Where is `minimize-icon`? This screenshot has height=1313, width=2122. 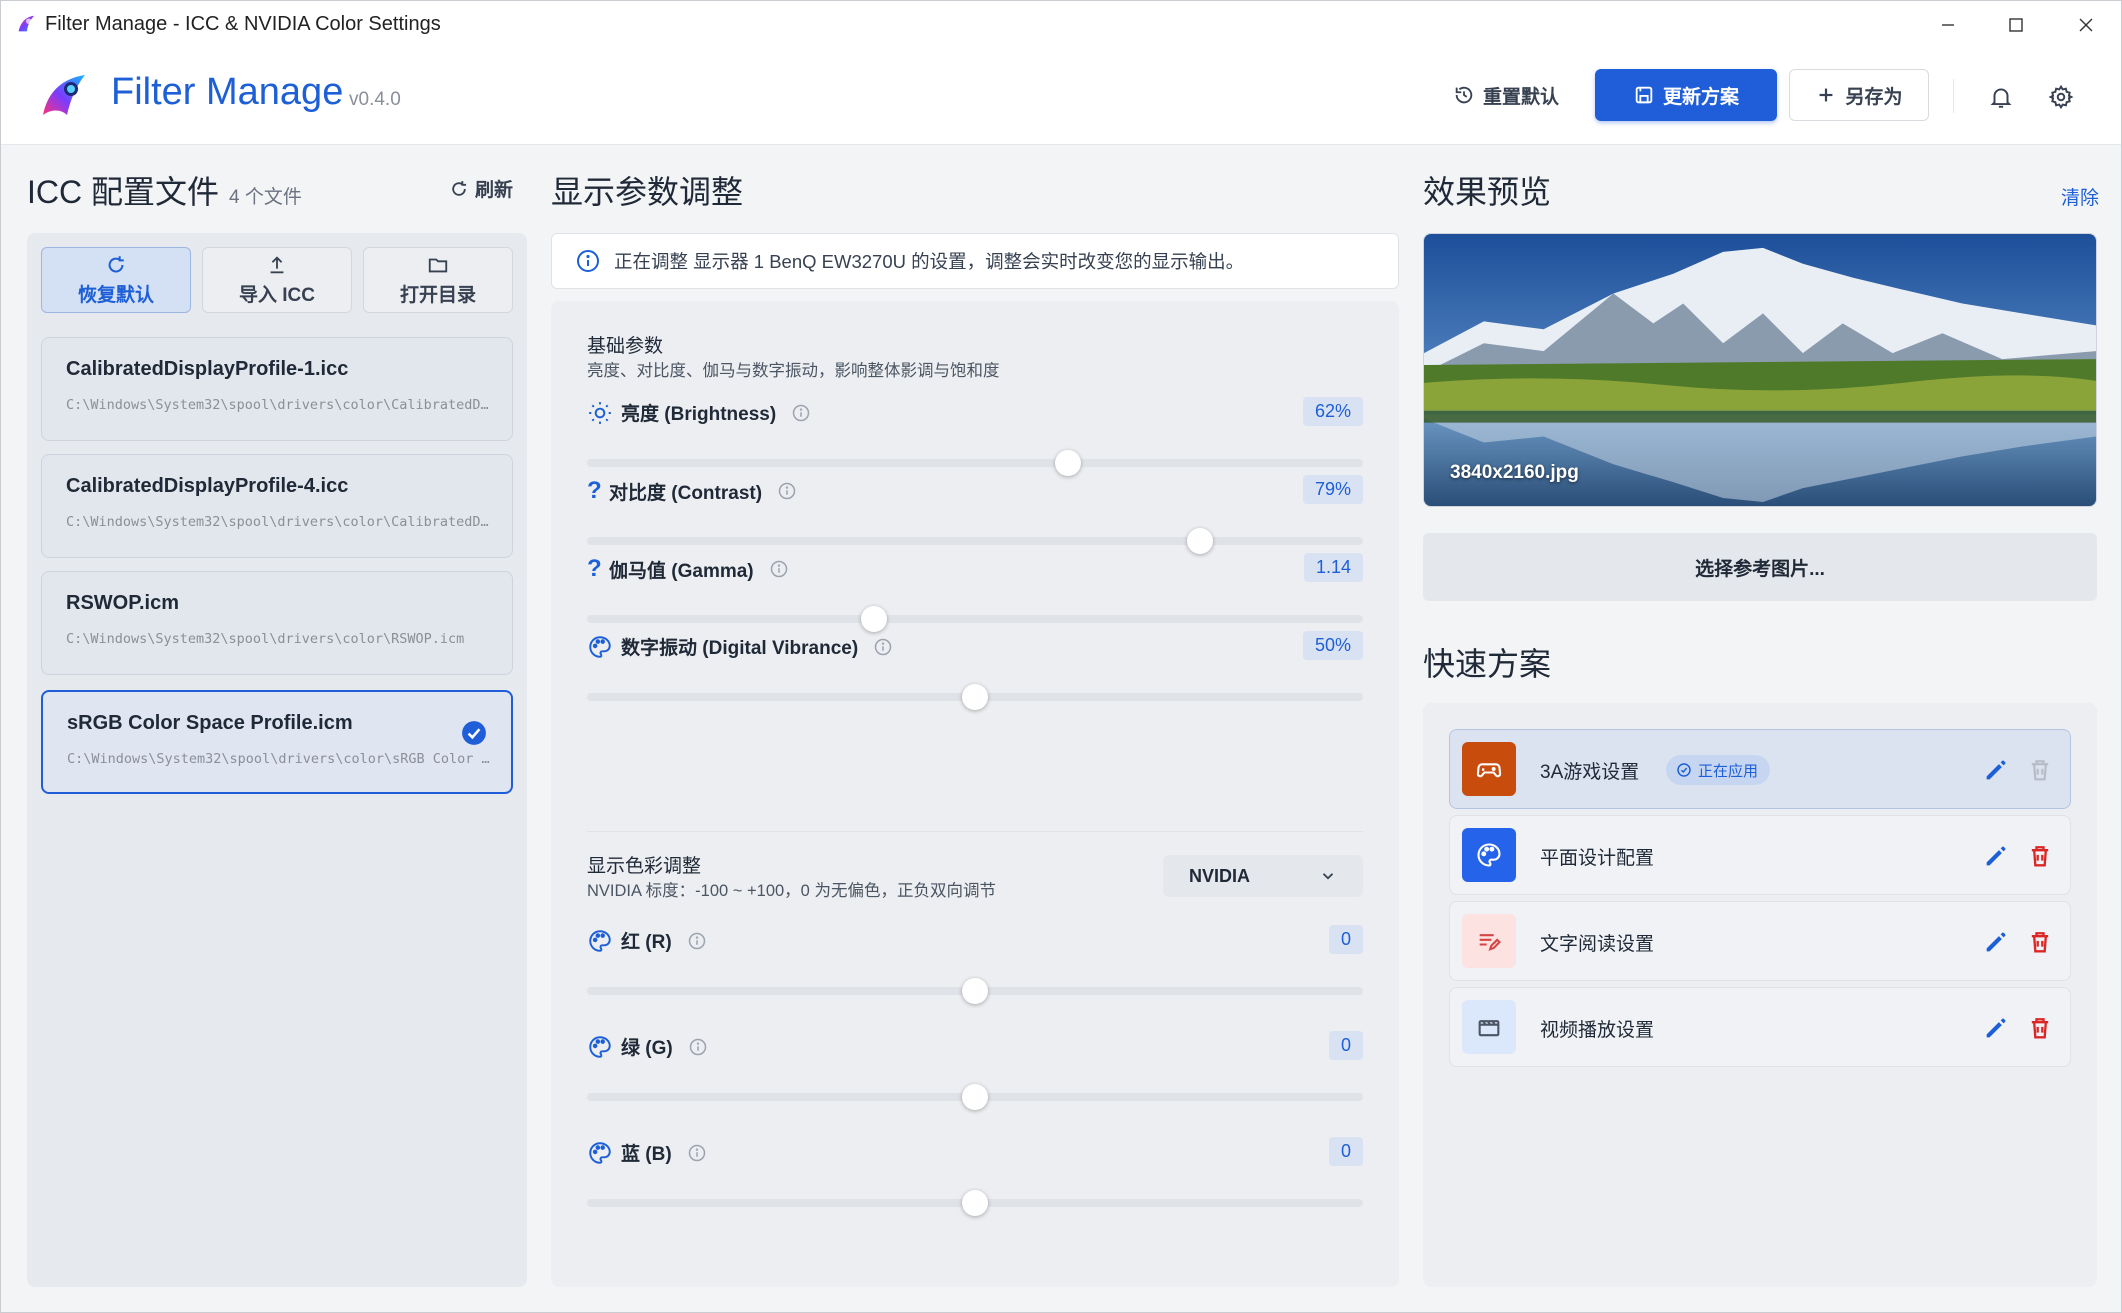
minimize-icon is located at coordinates (1948, 25).